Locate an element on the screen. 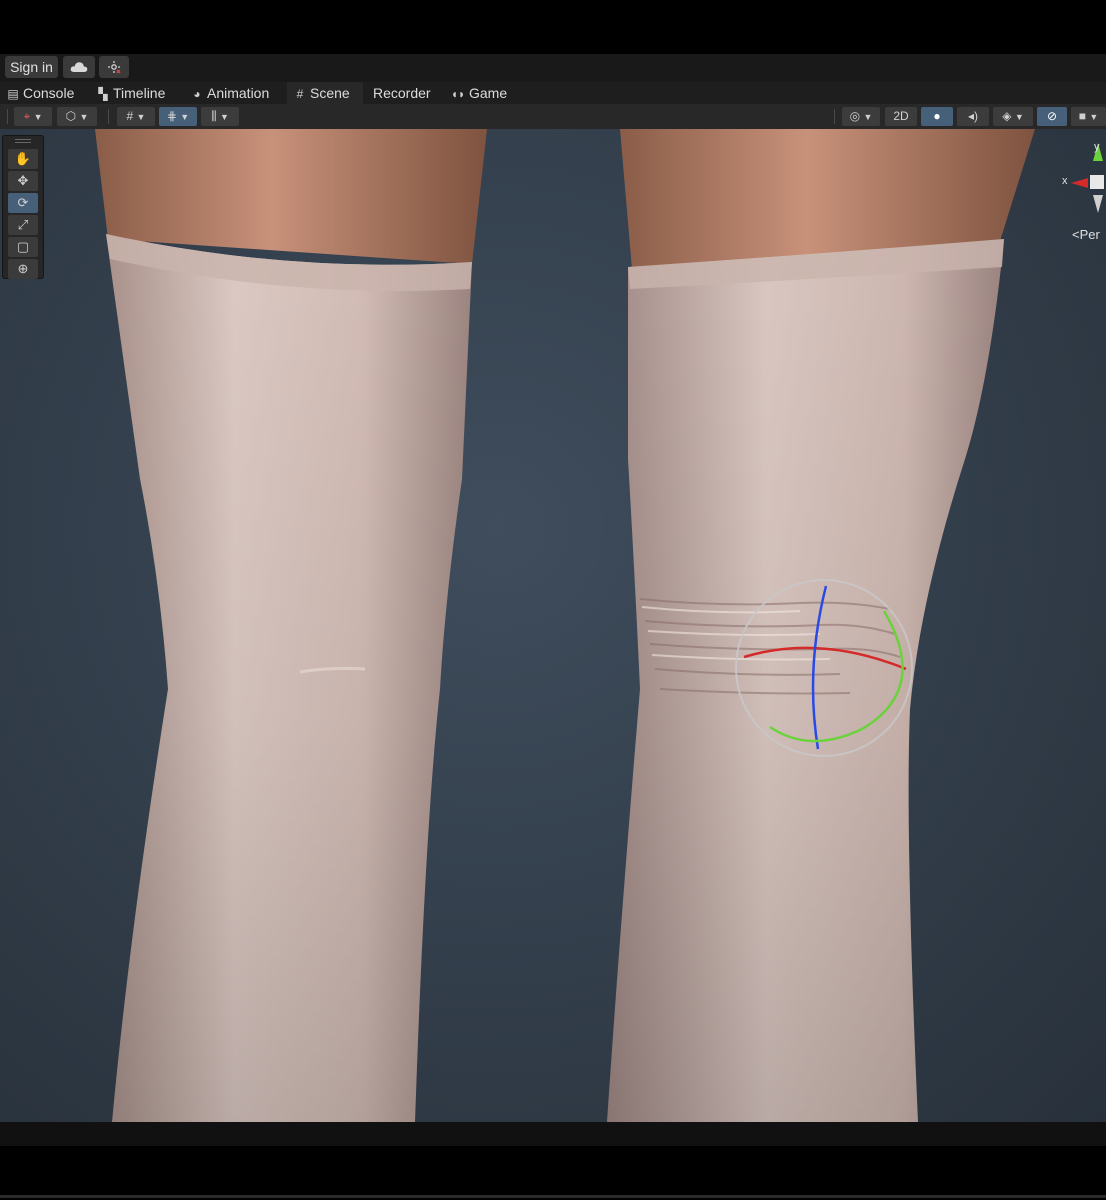 This screenshot has width=1106, height=1200. grid-visibility-dropdown: # ▼ is located at coordinates (136, 116).